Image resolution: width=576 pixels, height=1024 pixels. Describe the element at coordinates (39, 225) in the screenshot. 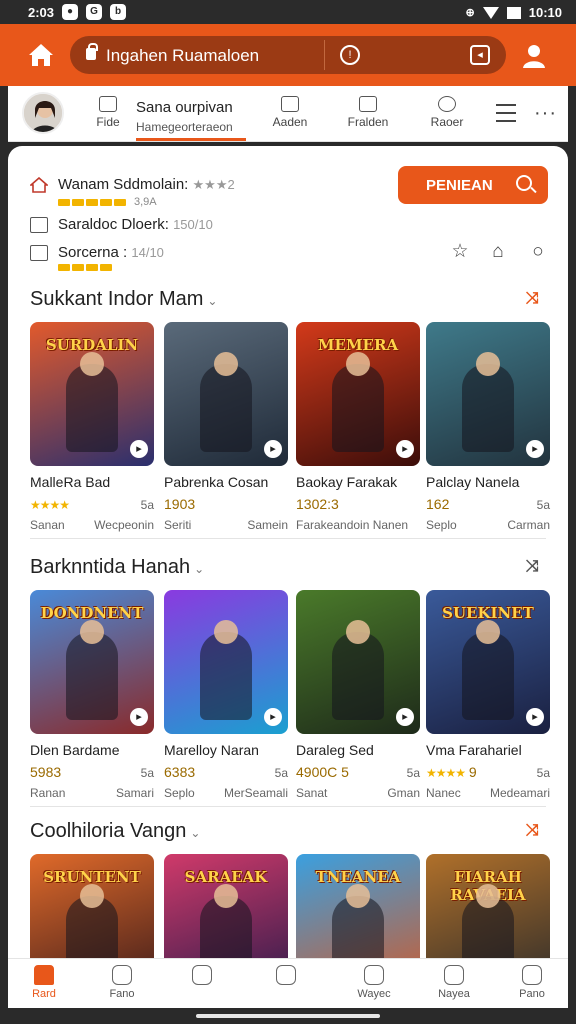

I see `folder-icon` at that location.